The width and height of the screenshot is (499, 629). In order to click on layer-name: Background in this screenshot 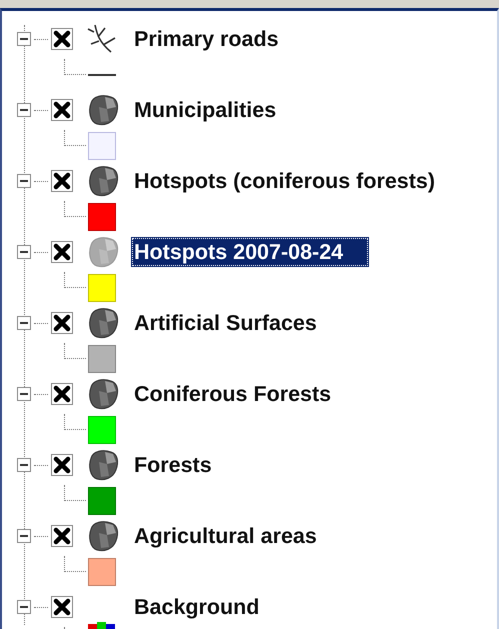, I will do `click(196, 607)`.